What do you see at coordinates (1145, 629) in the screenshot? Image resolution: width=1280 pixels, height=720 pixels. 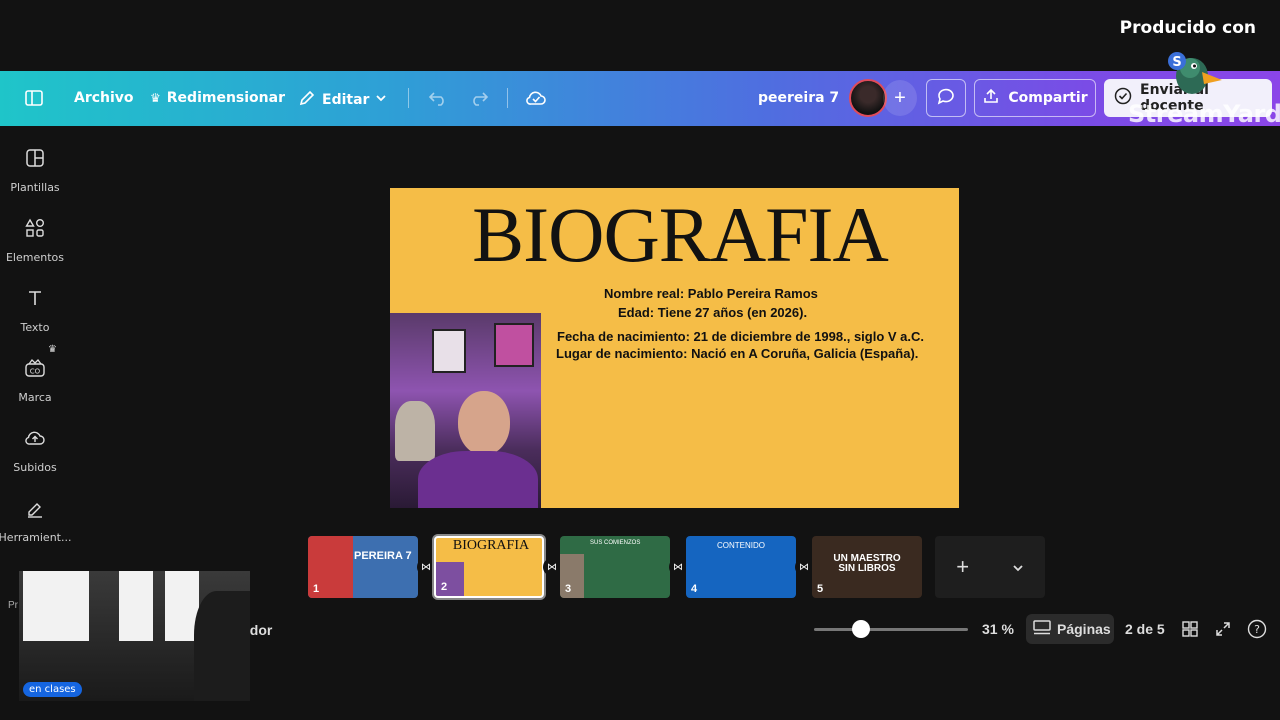 I see `page-counter: 2 de 5` at bounding box center [1145, 629].